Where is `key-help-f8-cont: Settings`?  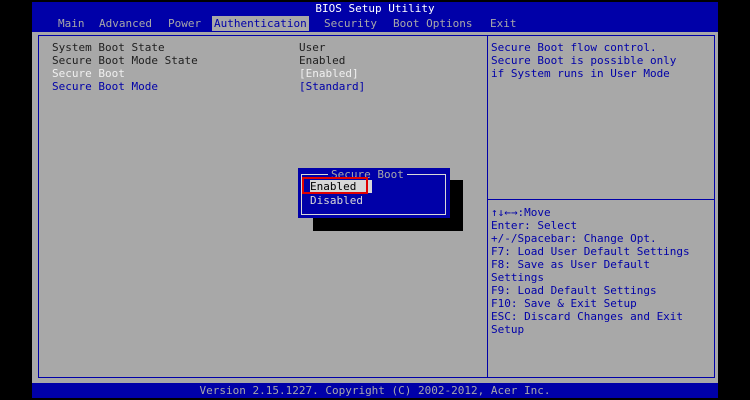 key-help-f8-cont: Settings is located at coordinates (517, 277).